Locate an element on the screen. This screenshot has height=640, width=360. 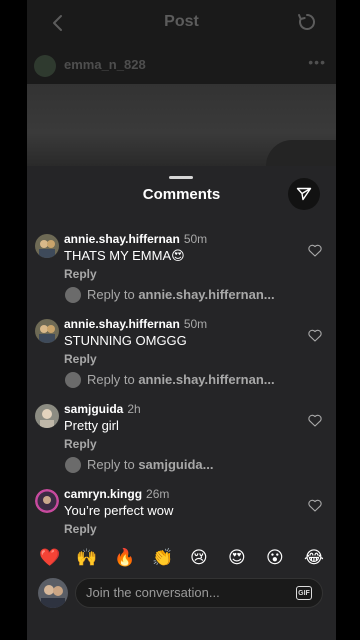
comment-text: Pretty girl is located at coordinates (91, 425).